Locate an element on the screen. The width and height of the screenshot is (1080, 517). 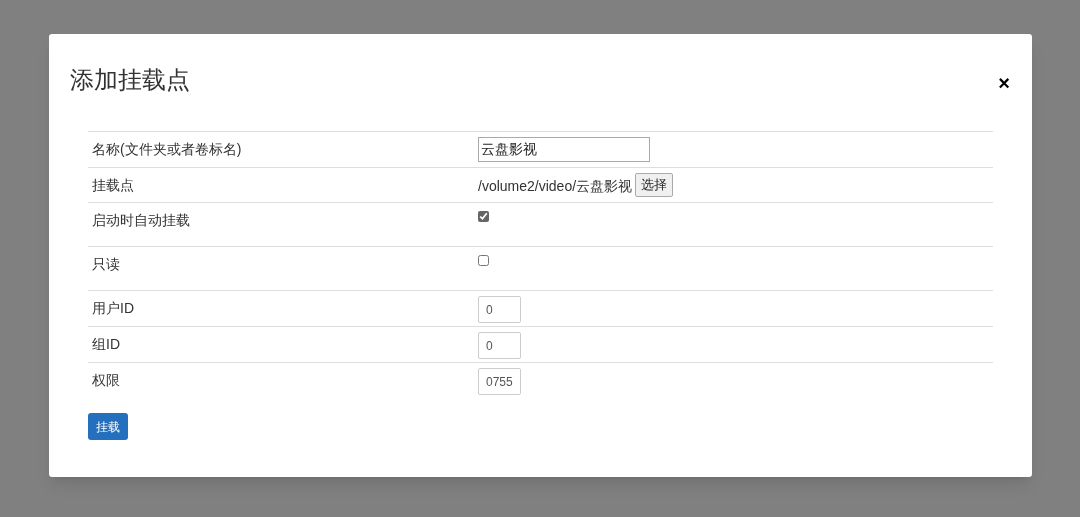
field-label: 权限 is located at coordinates (106, 380).